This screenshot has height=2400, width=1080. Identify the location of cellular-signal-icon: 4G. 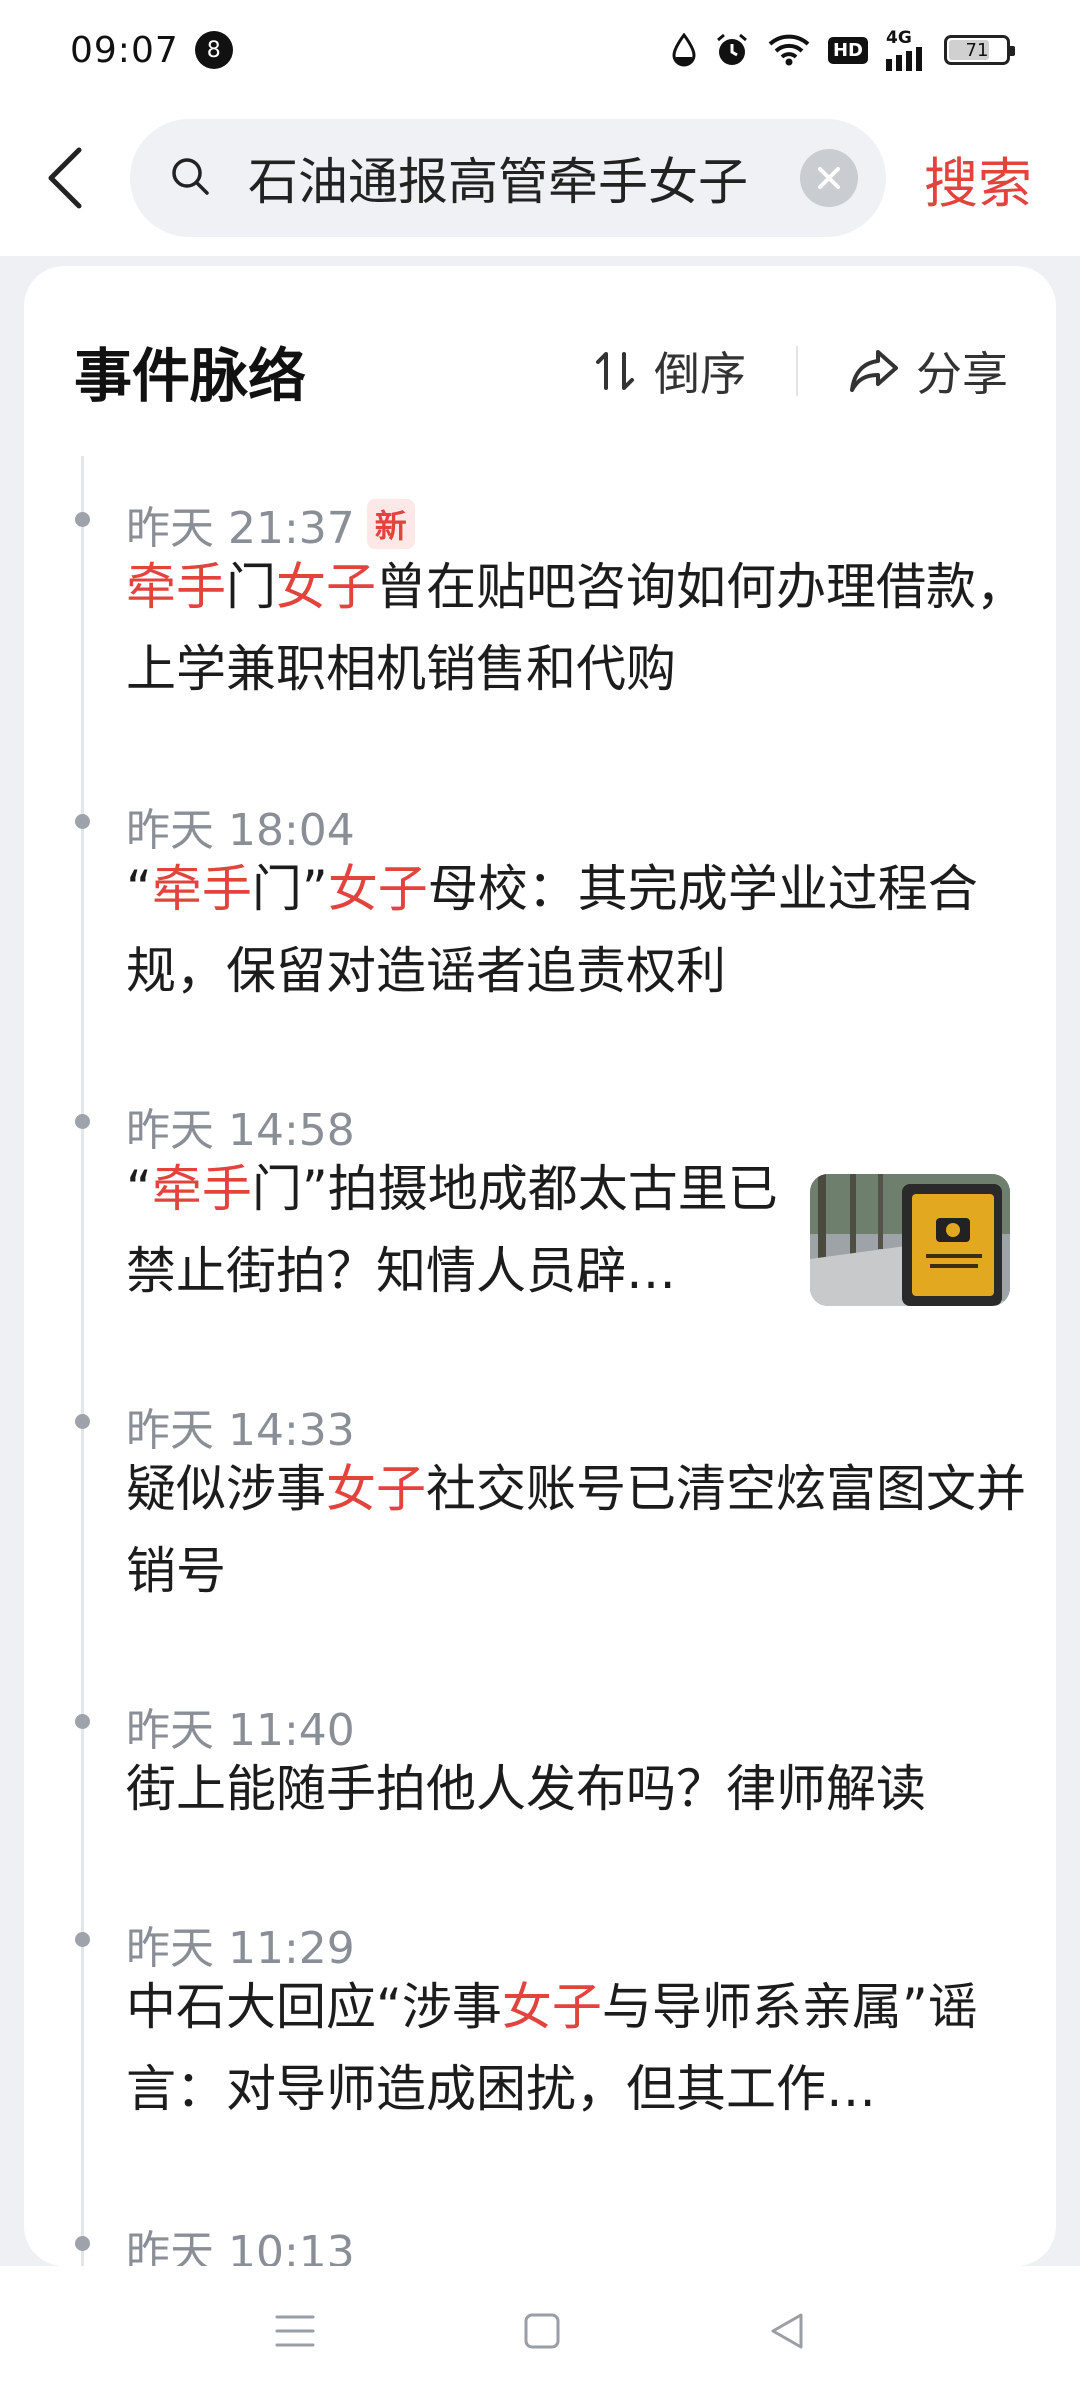
(906, 49).